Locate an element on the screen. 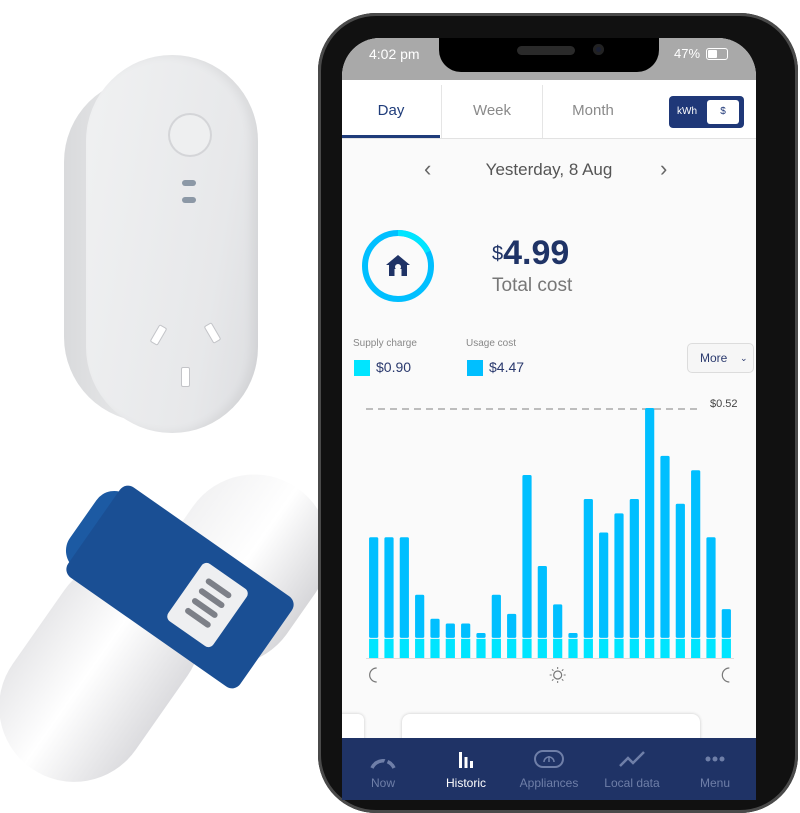 The height and width of the screenshot is (813, 800). nav-local-data: Local data is located at coordinates (632, 769).